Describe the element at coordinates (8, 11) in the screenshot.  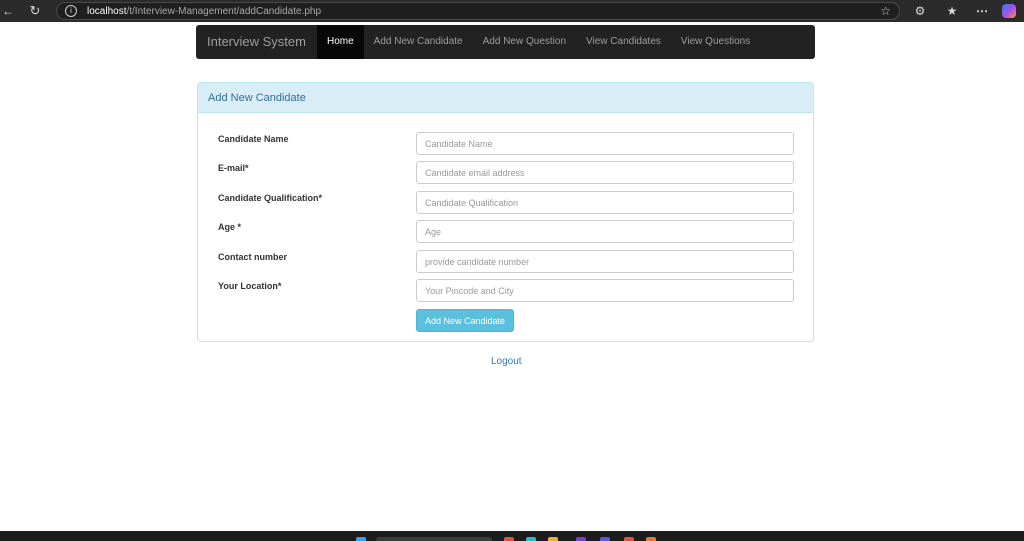
I see `back-icon: ←` at that location.